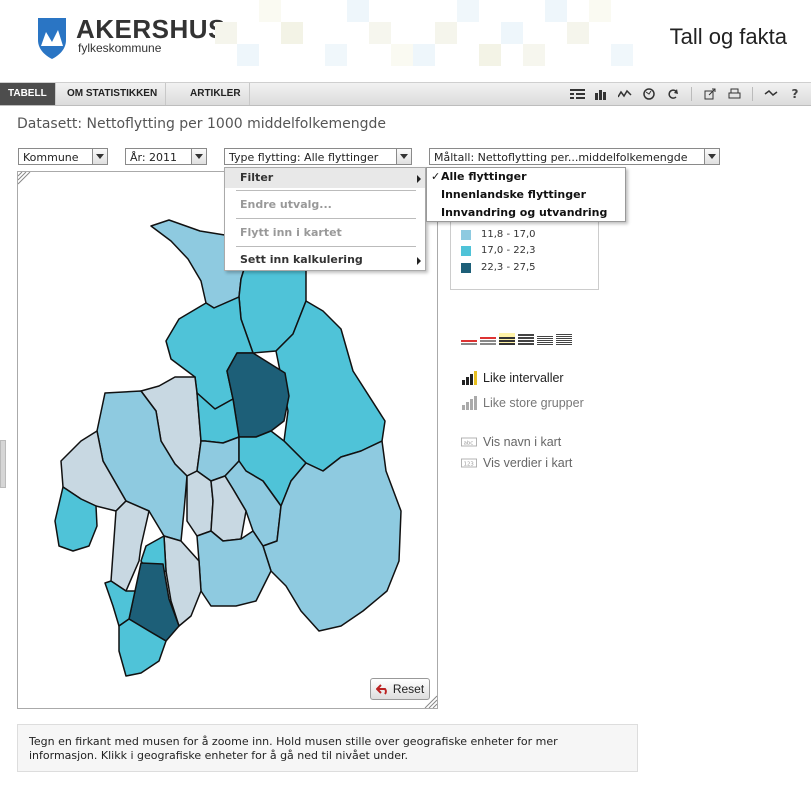 The image size is (811, 787). I want to click on app-title: Tall og fakta, so click(728, 36).